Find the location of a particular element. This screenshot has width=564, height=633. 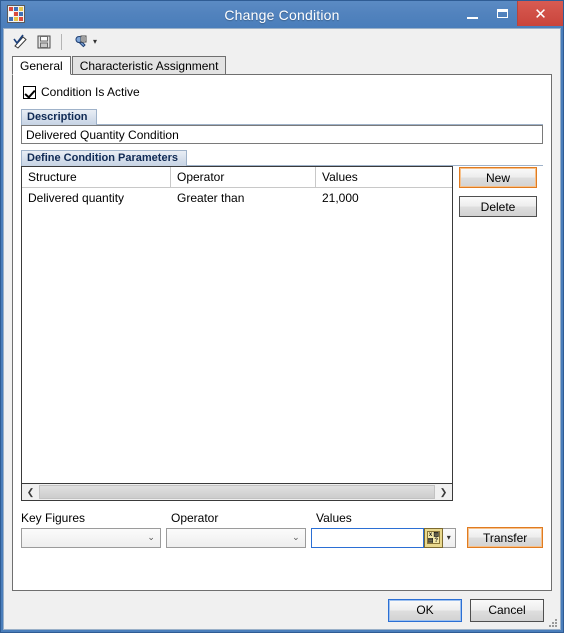

description-group: Description is located at coordinates (282, 126).